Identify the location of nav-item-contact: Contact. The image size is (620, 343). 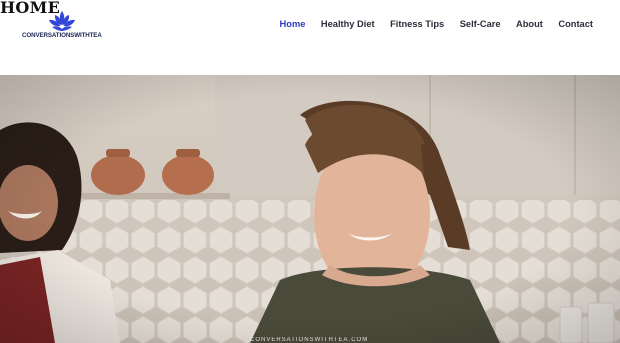
(568, 24).